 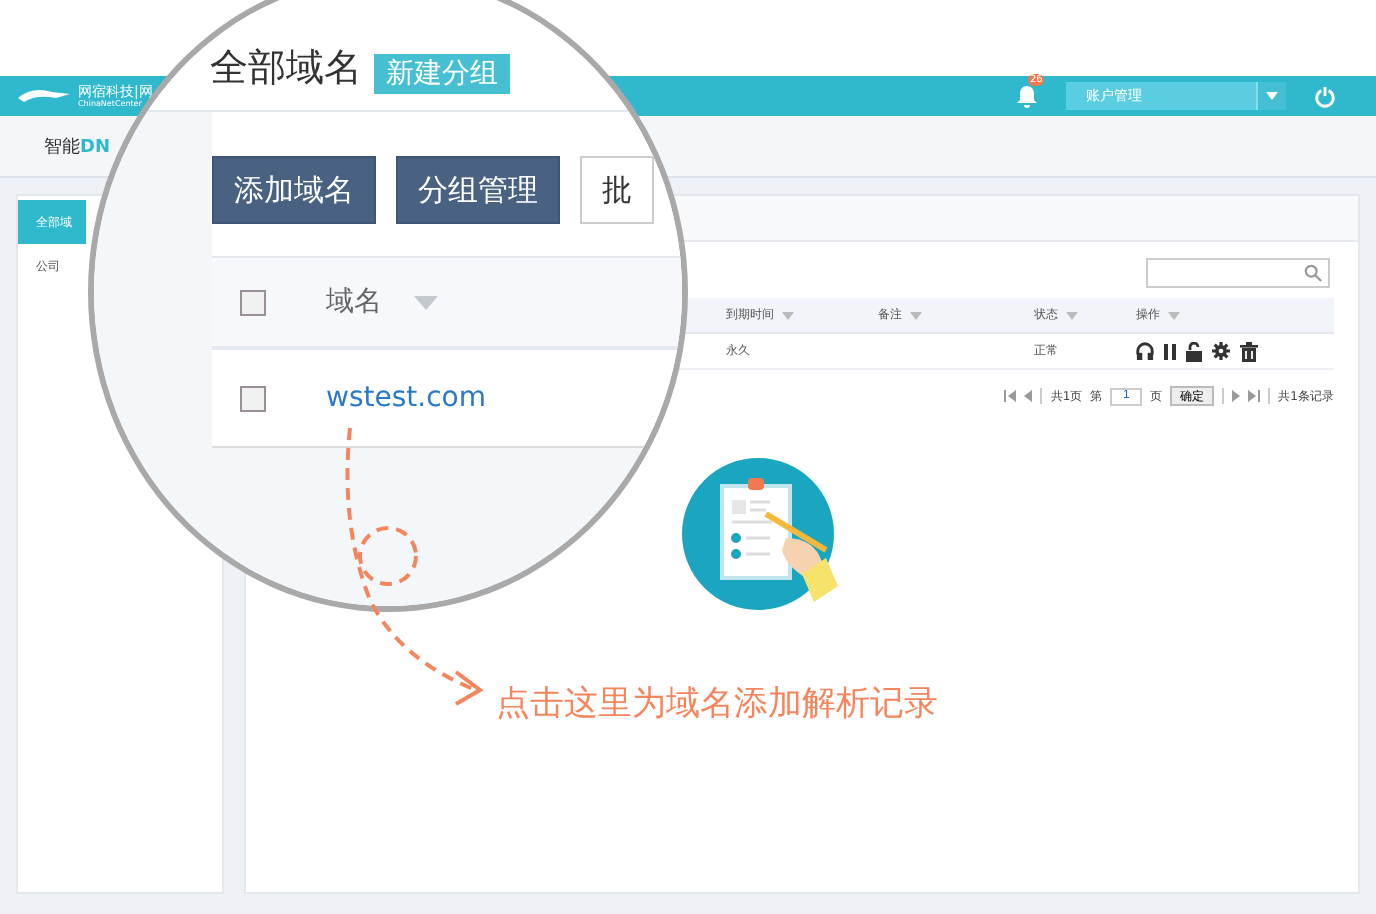 What do you see at coordinates (1272, 96) in the screenshot?
I see `caret-icon` at bounding box center [1272, 96].